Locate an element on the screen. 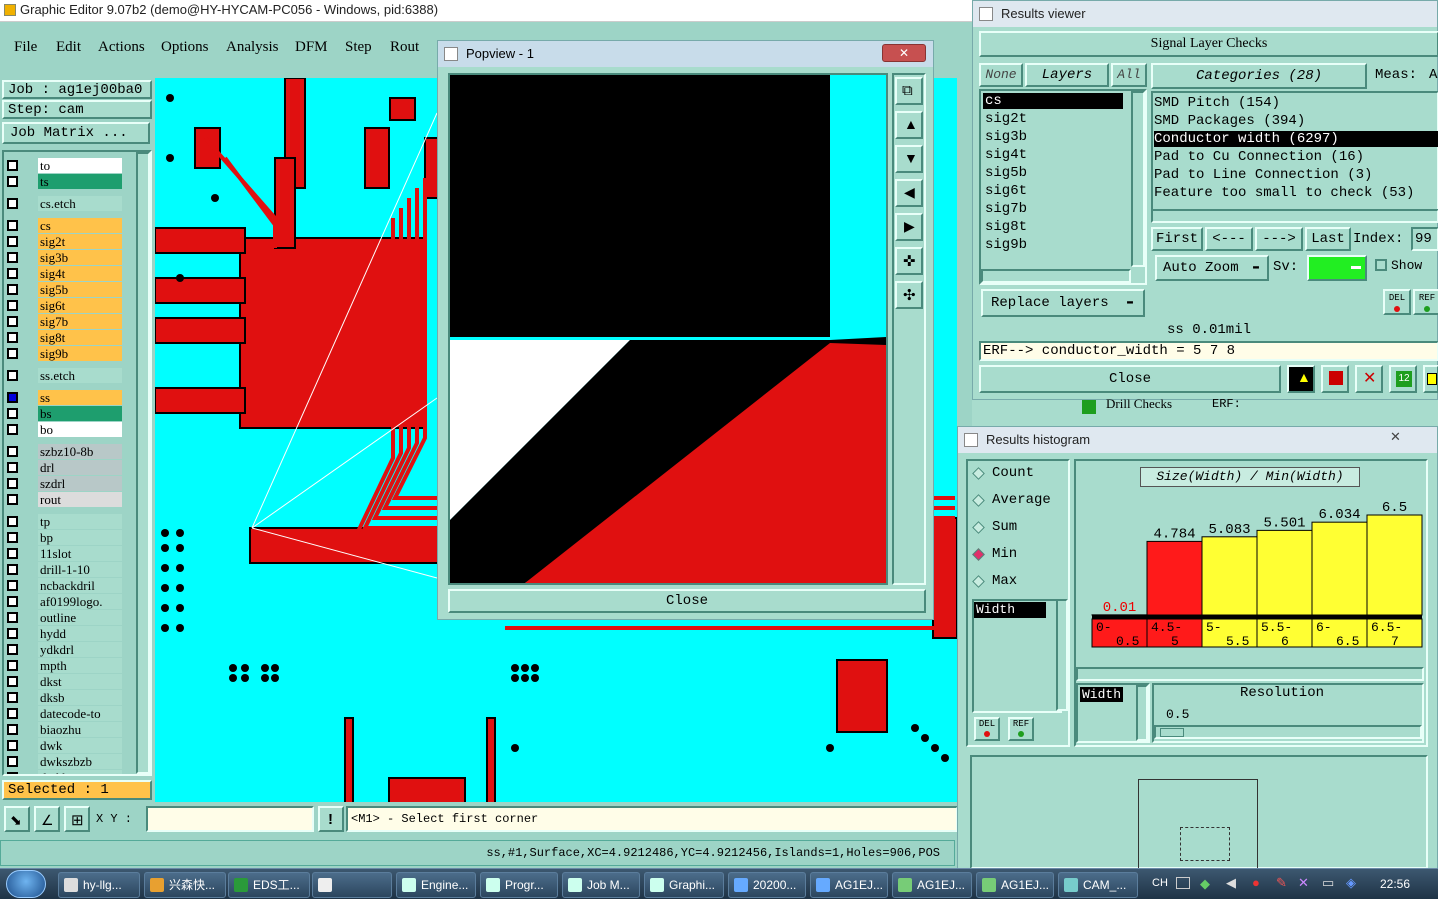  layer-name: outline is located at coordinates (80, 617).